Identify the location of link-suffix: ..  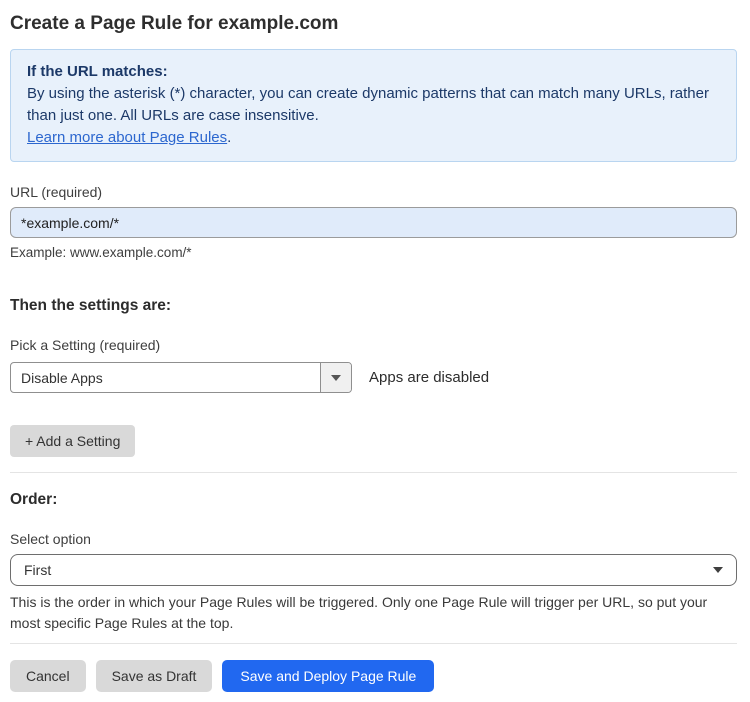
(229, 137).